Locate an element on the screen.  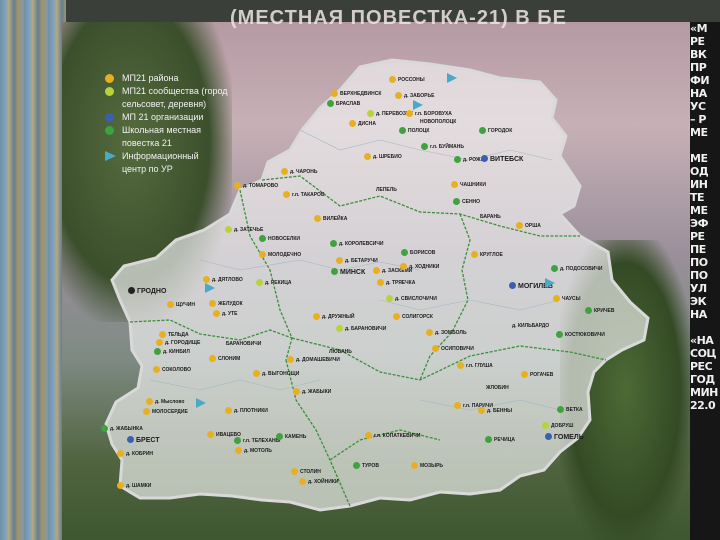
legend-row-info-center-cont: центр по УР is located at coordinates (172, 169).